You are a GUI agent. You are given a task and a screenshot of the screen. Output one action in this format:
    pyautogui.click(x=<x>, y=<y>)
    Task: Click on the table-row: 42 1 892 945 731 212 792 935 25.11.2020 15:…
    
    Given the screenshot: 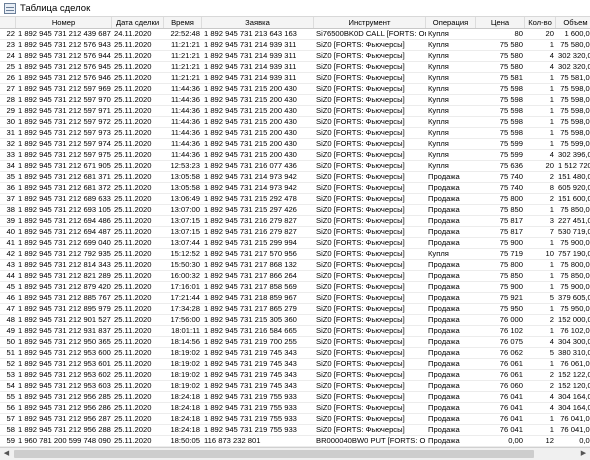 What is the action you would take?
    pyautogui.click(x=295, y=254)
    